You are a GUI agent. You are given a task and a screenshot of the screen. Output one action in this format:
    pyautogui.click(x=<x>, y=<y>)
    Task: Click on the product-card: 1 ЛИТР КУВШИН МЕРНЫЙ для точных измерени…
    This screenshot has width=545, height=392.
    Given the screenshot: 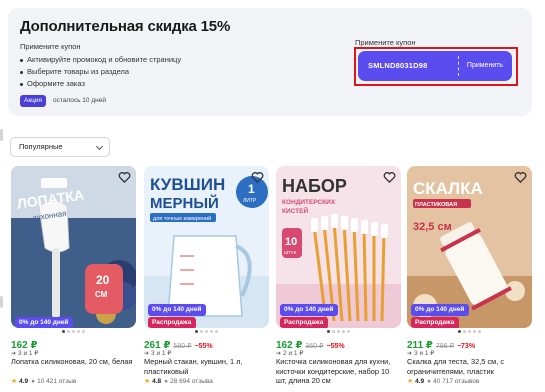 What is the action you would take?
    pyautogui.click(x=206, y=279)
    